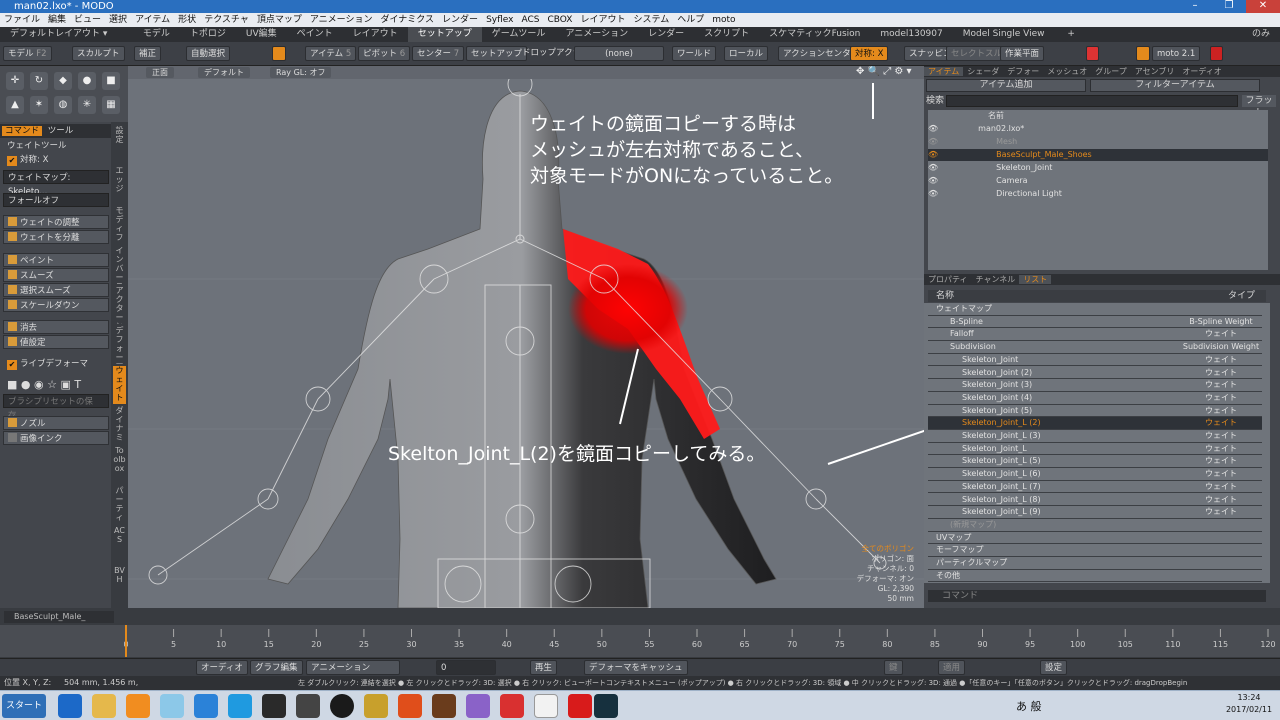 The width and height of the screenshot is (1280, 720). I want to click on list-row: Skeleton_Joint_L (6) ウェイト, so click(1095, 474).